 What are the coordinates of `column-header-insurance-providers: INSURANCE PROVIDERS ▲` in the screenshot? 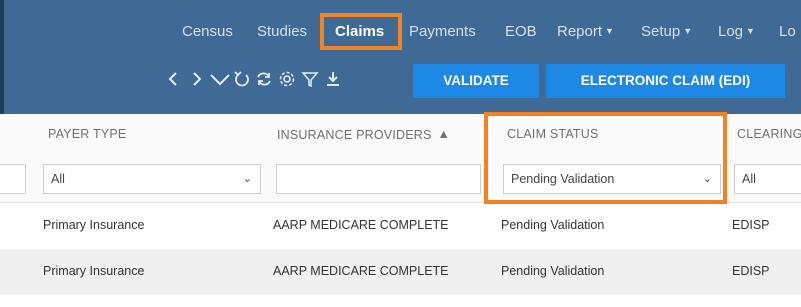 It's located at (363, 134).